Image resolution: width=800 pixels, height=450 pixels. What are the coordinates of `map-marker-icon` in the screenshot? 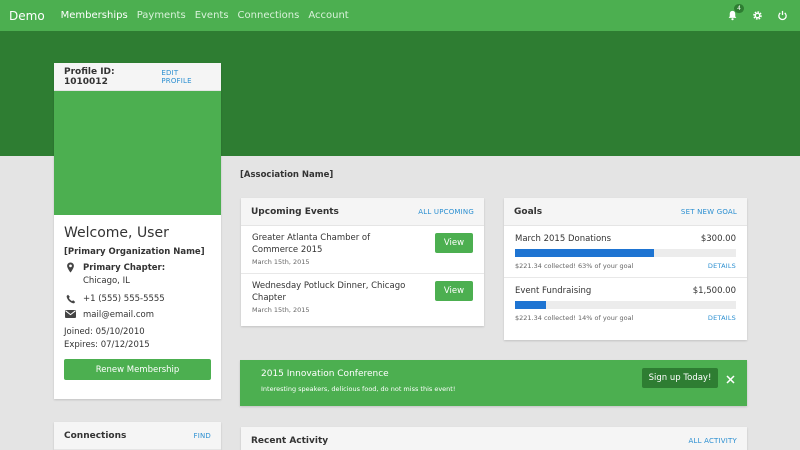 It's located at (70, 267).